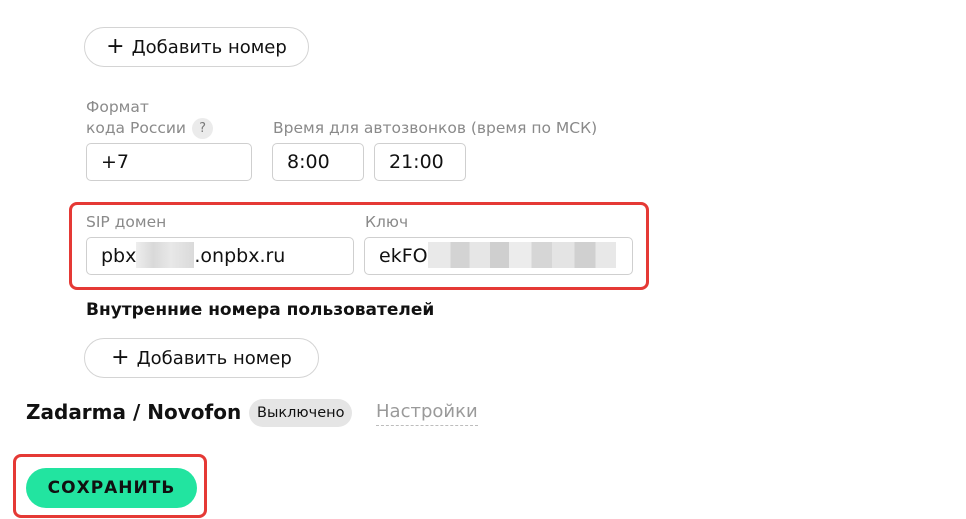 The width and height of the screenshot is (966, 519). What do you see at coordinates (403, 256) in the screenshot?
I see `sip-key-prefix: ekFO` at bounding box center [403, 256].